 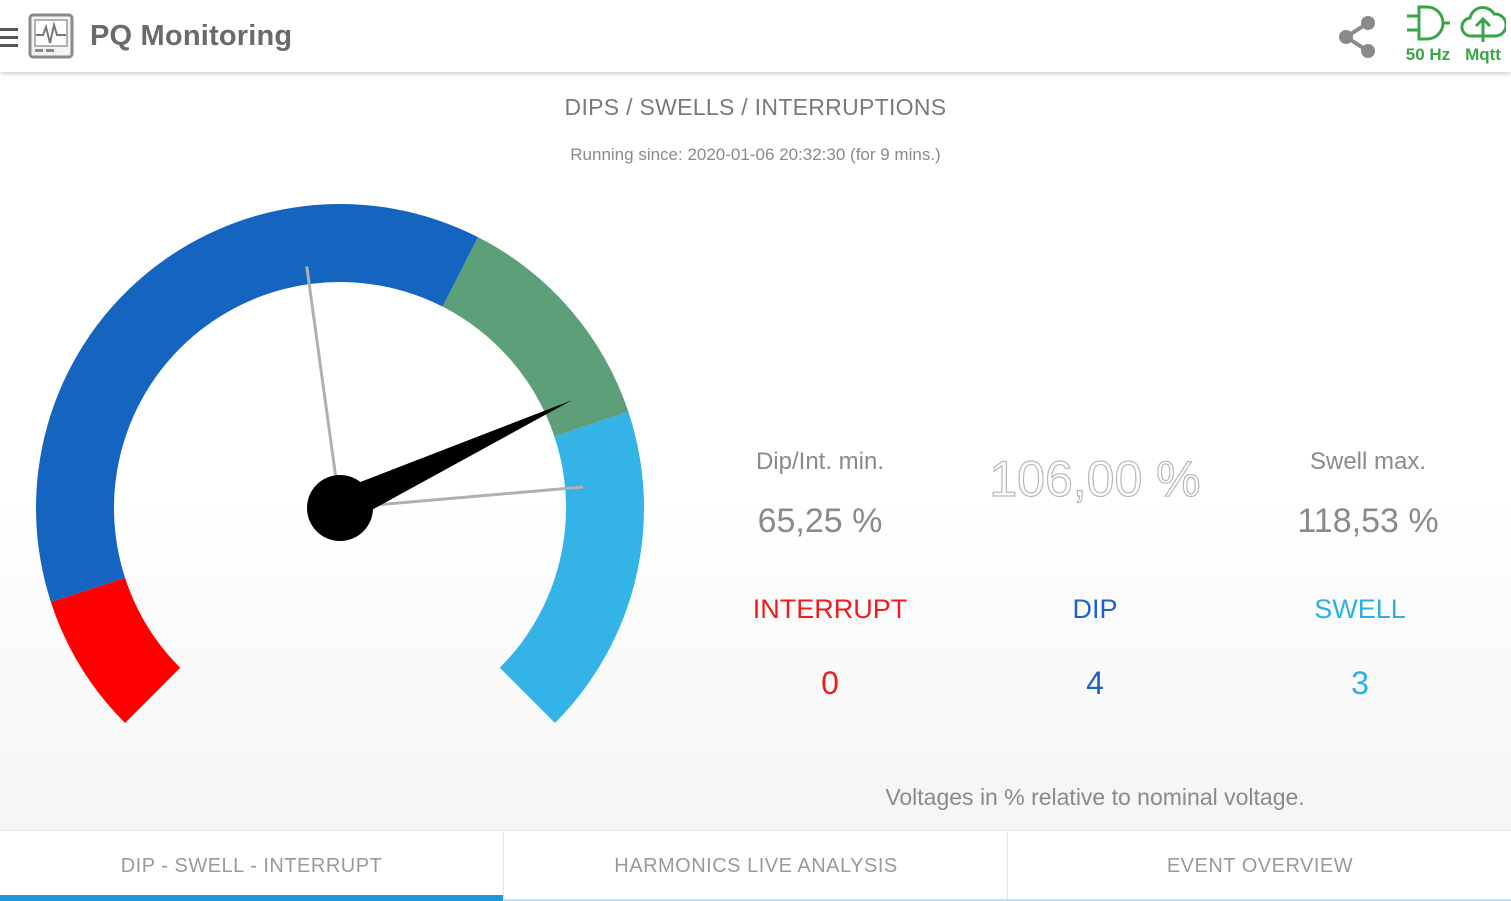 I want to click on gauge-band-dip, so click(x=257, y=402).